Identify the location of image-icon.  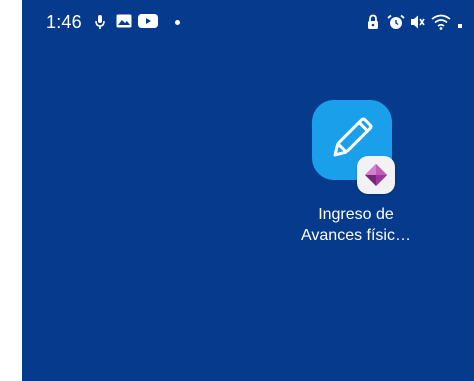
(124, 21).